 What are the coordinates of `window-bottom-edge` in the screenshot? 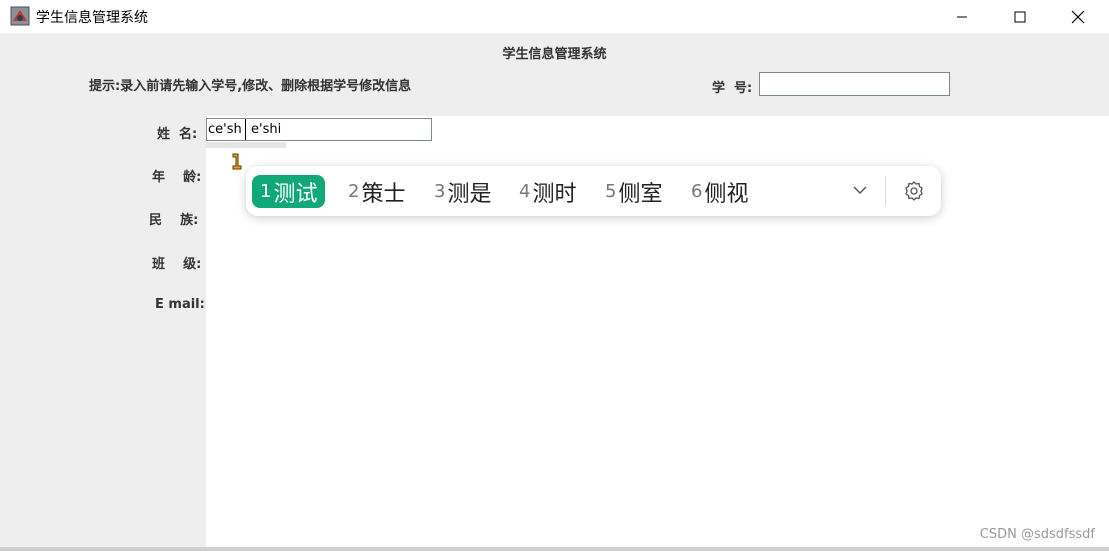 It's located at (554, 549).